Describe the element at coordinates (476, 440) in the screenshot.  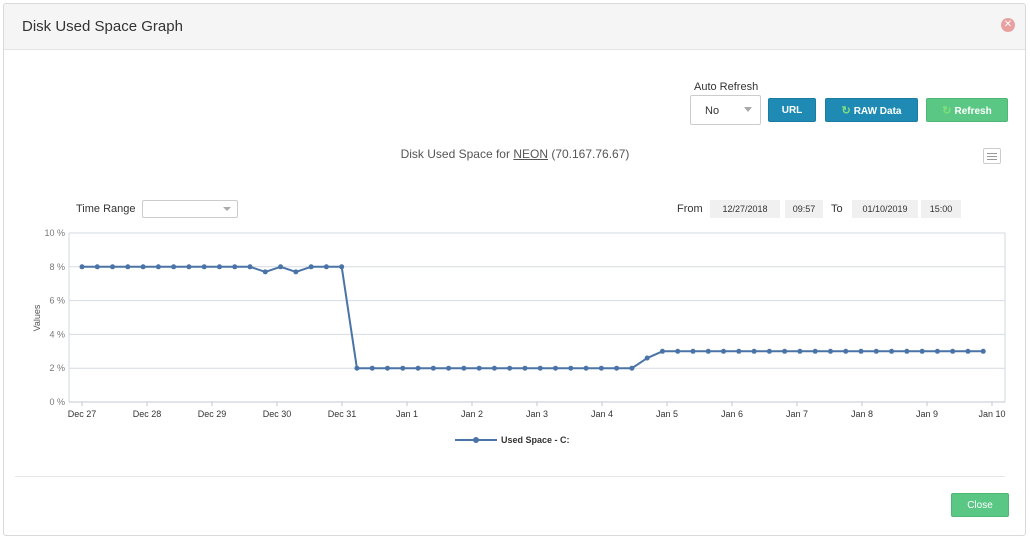
I see `legend-marker` at that location.